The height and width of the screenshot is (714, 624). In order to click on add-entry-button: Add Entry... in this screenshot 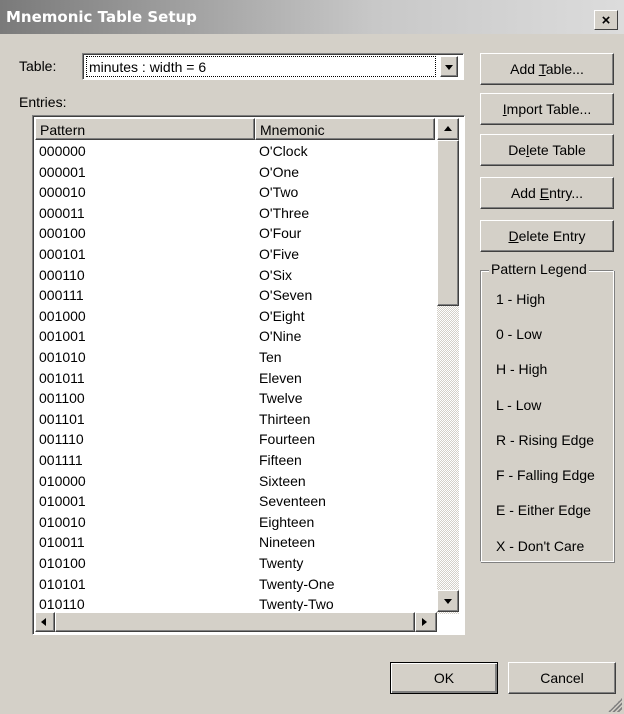, I will do `click(547, 193)`.